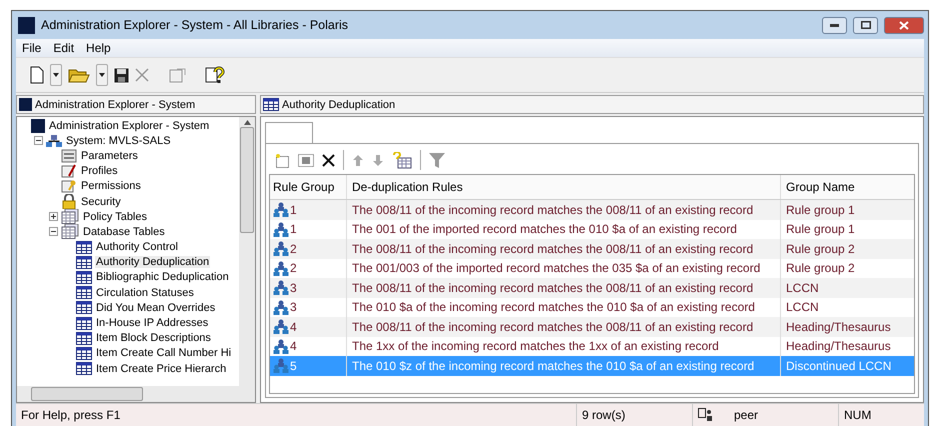 The image size is (935, 426). What do you see at coordinates (152, 323) in the screenshot?
I see `tree-item: In-House IP Addresses` at bounding box center [152, 323].